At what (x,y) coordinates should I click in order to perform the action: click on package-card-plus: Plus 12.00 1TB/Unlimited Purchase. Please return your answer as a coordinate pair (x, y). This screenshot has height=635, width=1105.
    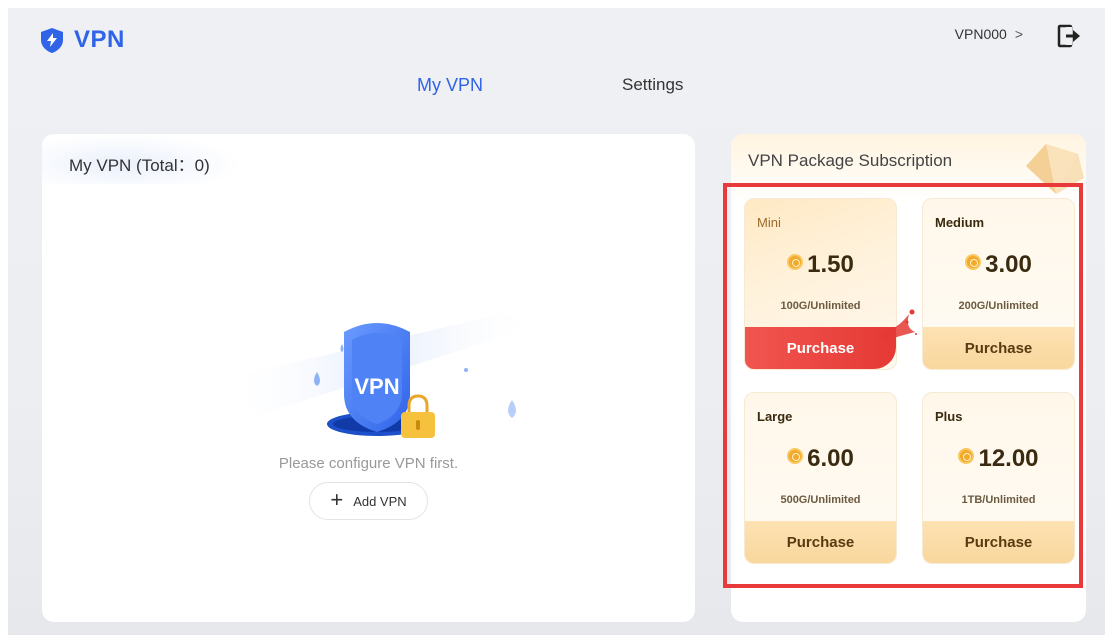
    Looking at the image, I should click on (998, 478).